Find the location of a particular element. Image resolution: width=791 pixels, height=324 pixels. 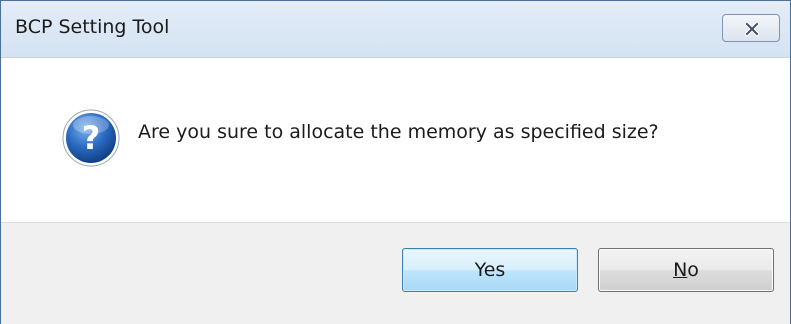

close-icon is located at coordinates (752, 29).